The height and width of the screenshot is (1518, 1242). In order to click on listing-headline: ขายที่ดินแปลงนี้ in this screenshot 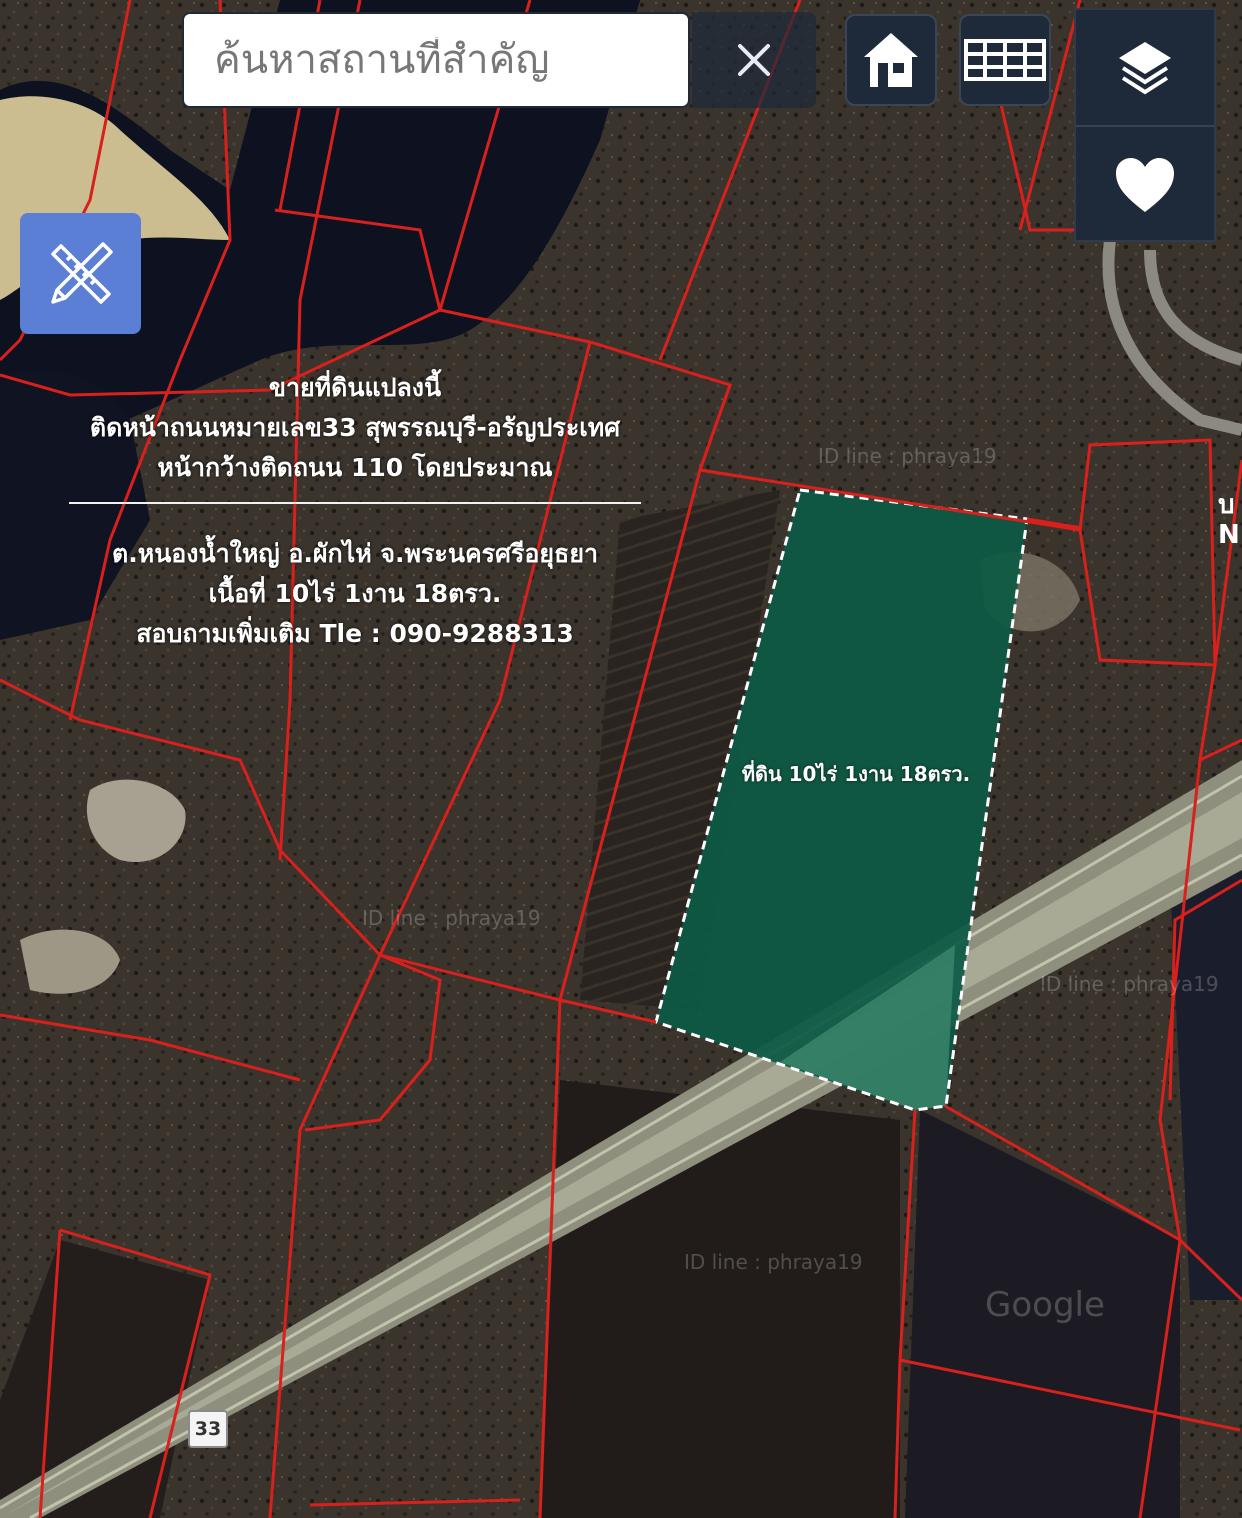, I will do `click(355, 387)`.